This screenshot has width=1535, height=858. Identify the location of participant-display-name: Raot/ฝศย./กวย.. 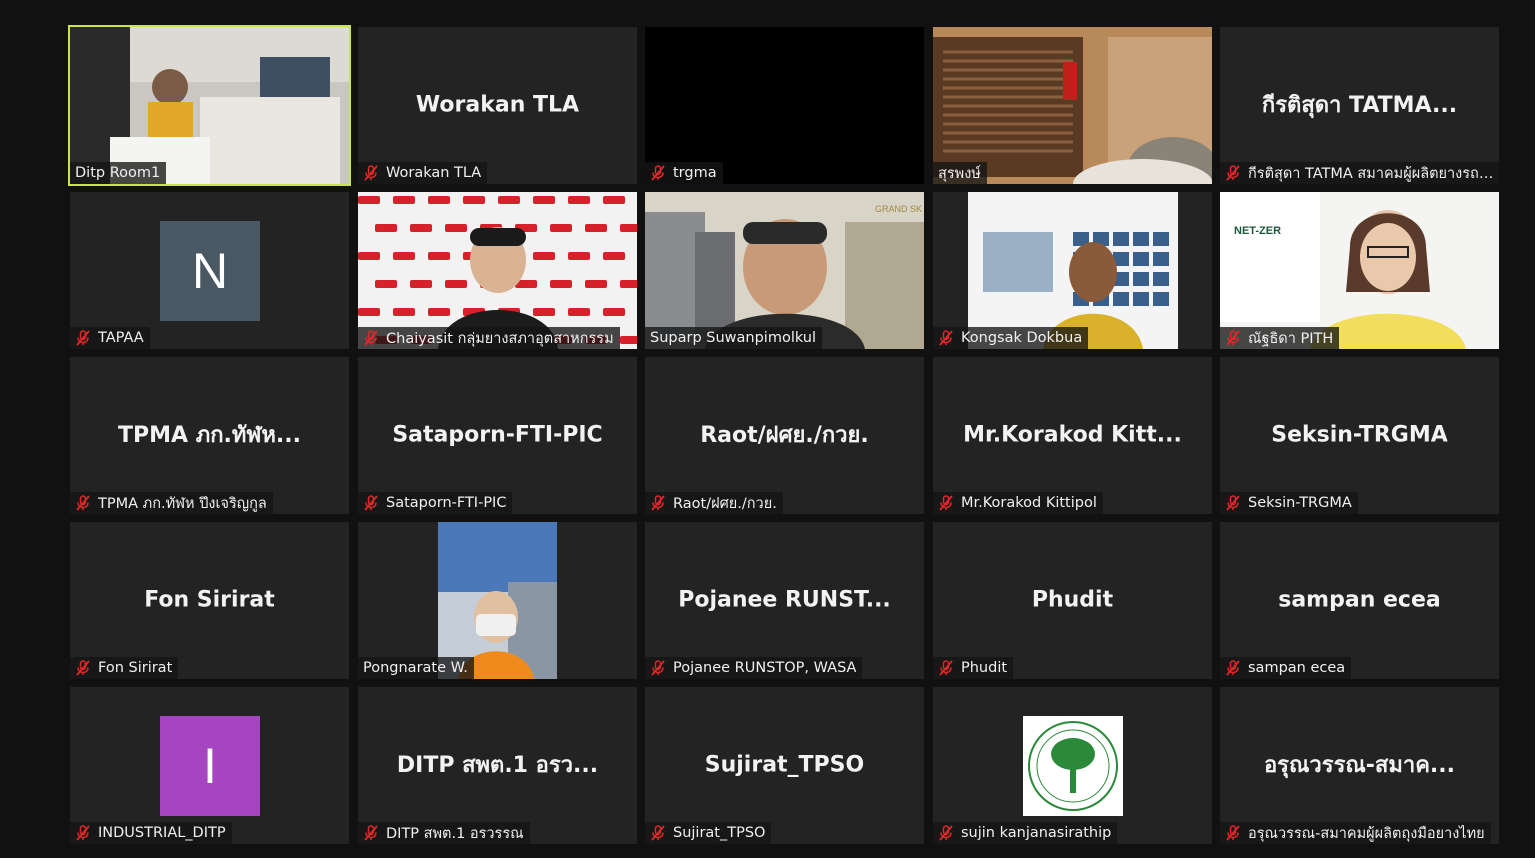
(784, 435).